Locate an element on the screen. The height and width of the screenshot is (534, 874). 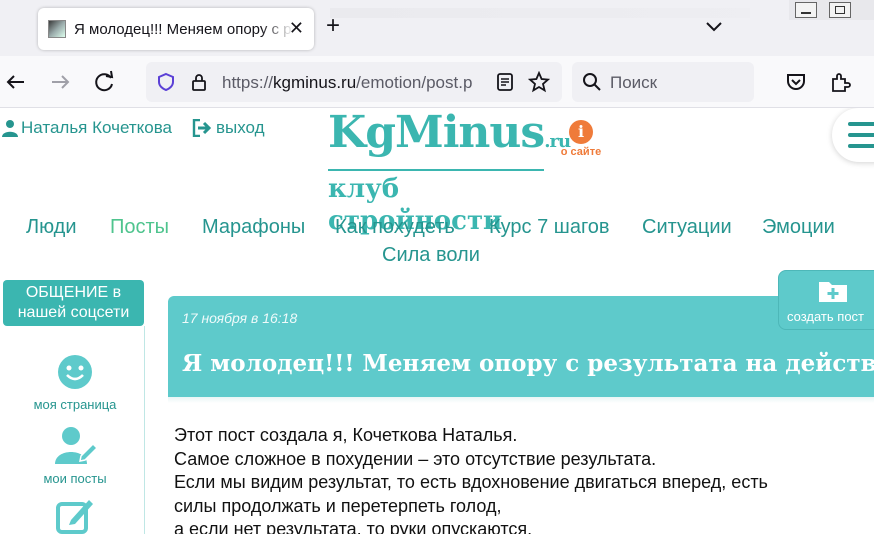
nav-item-emotions: Эмоции is located at coordinates (798, 227).